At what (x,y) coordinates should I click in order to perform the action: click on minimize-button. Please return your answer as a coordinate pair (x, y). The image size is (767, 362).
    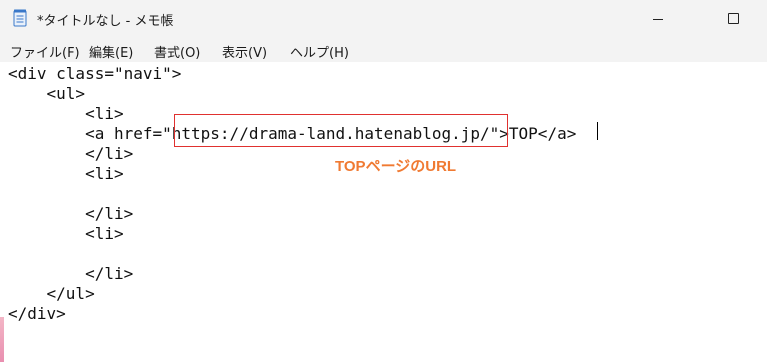
    Looking at the image, I should click on (658, 19).